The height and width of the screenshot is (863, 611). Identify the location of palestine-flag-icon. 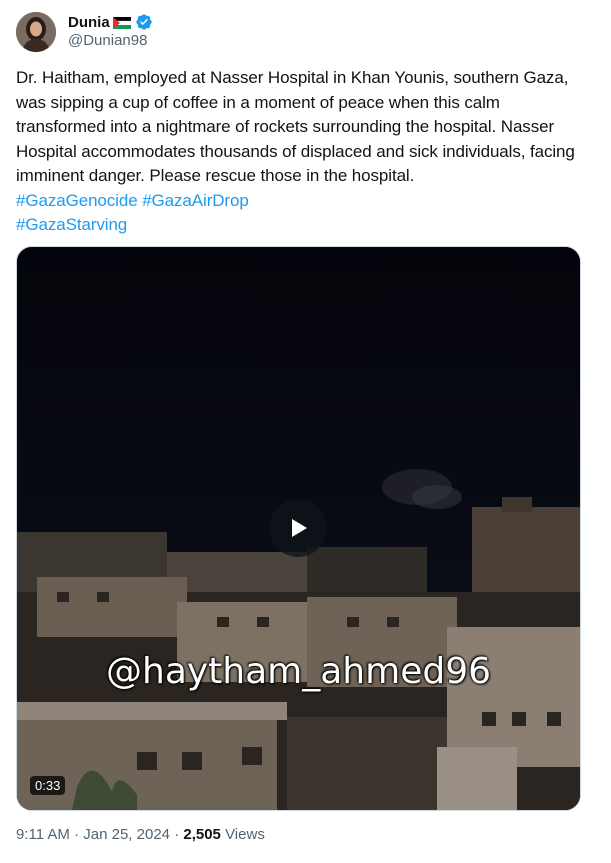
(121, 22).